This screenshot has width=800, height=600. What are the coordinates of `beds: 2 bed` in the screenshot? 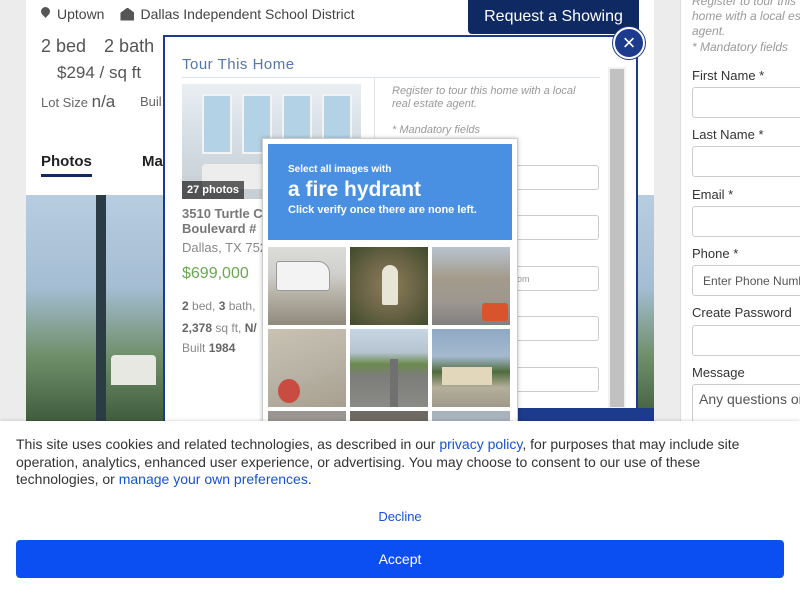 It's located at (64, 46).